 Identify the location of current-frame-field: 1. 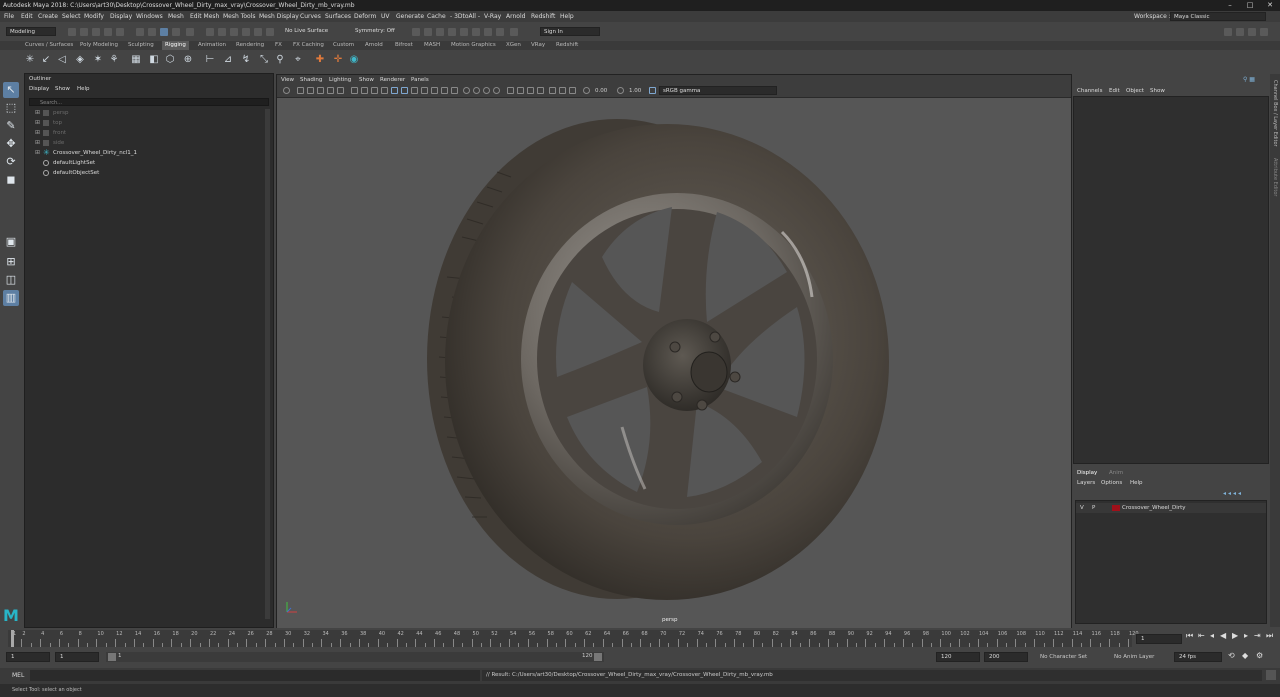
(1159, 639).